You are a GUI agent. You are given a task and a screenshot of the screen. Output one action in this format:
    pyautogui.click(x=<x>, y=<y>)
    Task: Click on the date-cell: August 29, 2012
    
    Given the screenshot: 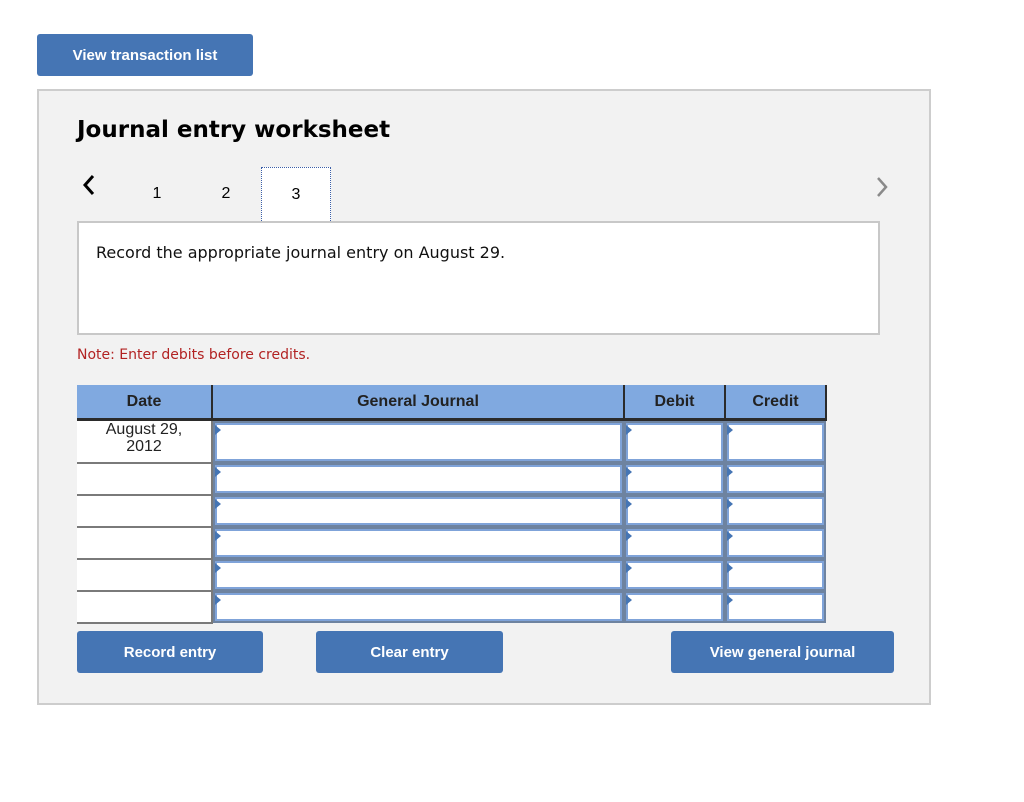 What is the action you would take?
    pyautogui.click(x=145, y=441)
    